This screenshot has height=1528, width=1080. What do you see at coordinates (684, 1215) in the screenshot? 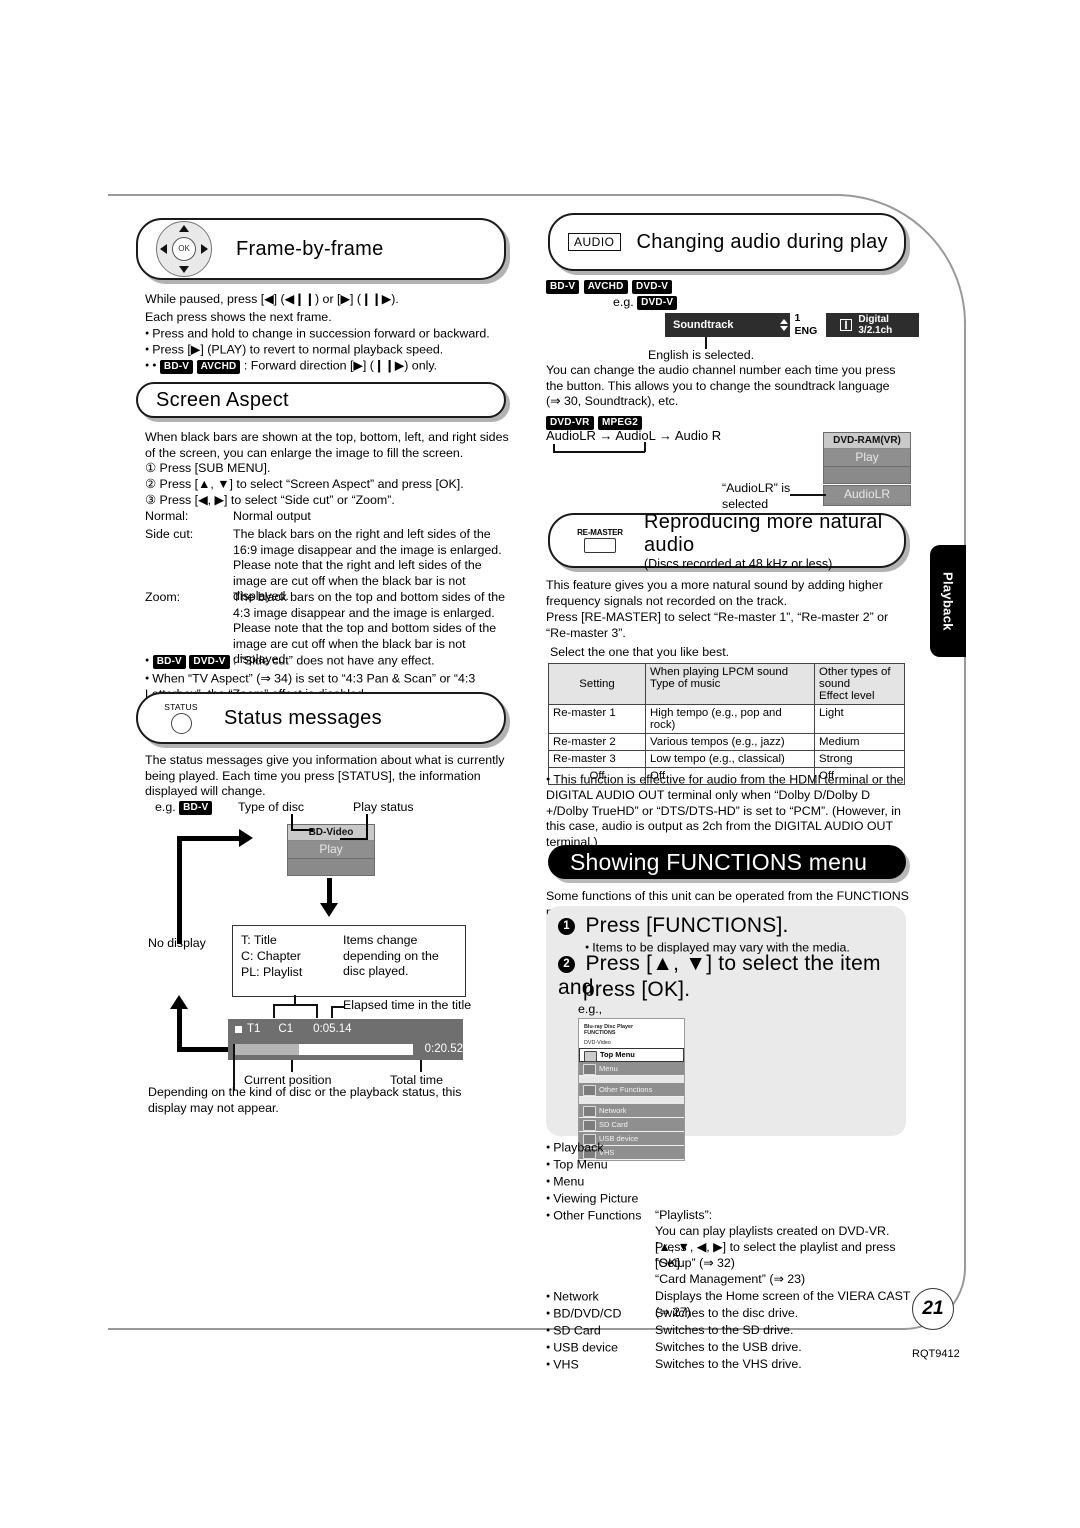
I see `other-functions-detail-0: “Playlists”:` at bounding box center [684, 1215].